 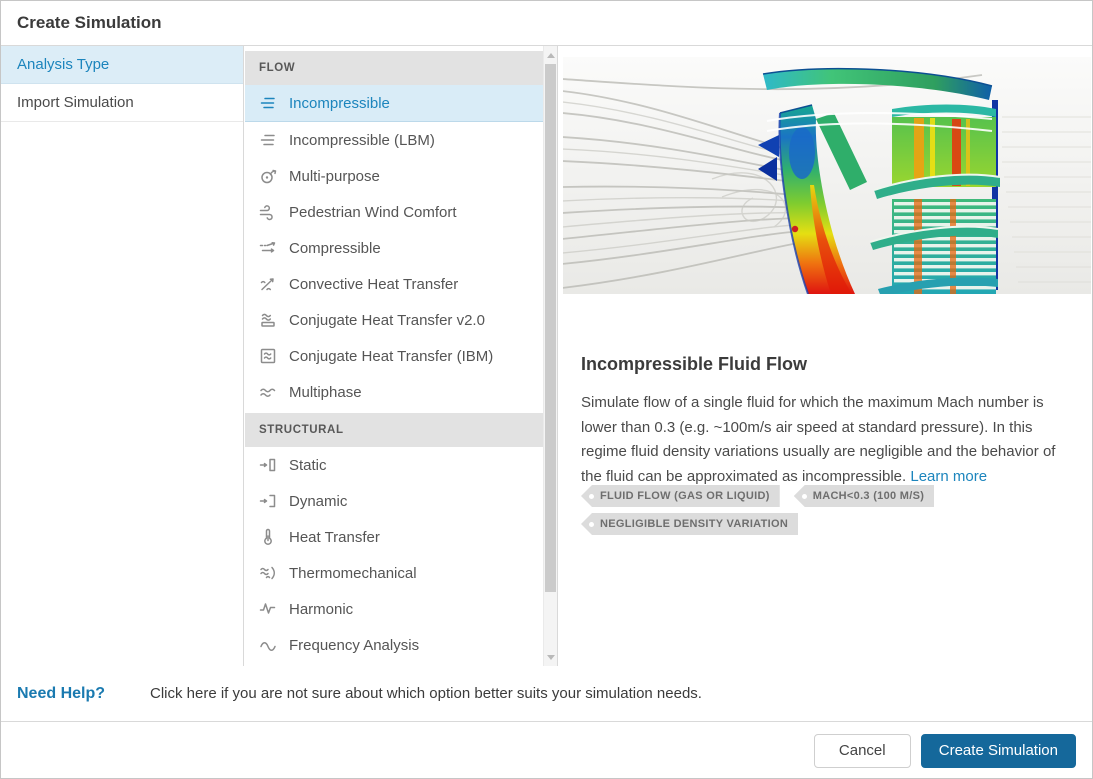 What do you see at coordinates (387, 320) in the screenshot?
I see `analysis-type-label: Conjugate Heat Transfer v2.0` at bounding box center [387, 320].